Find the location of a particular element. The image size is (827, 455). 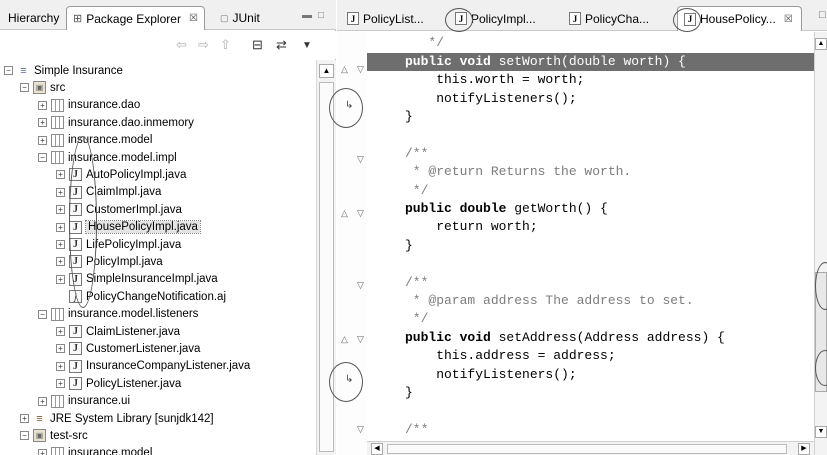

scroll-left-icon: ◀ is located at coordinates (377, 449).